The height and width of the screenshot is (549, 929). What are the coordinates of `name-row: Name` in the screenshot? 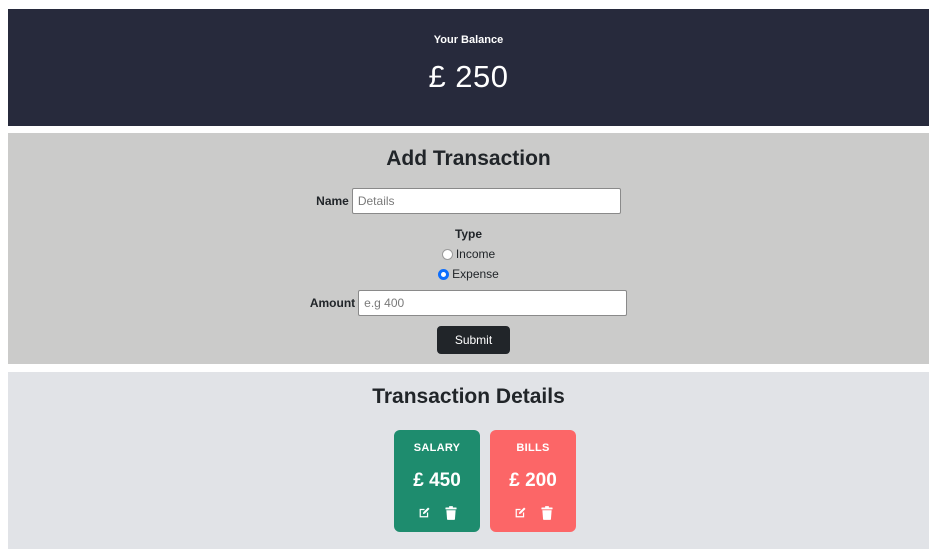 It's located at (468, 201).